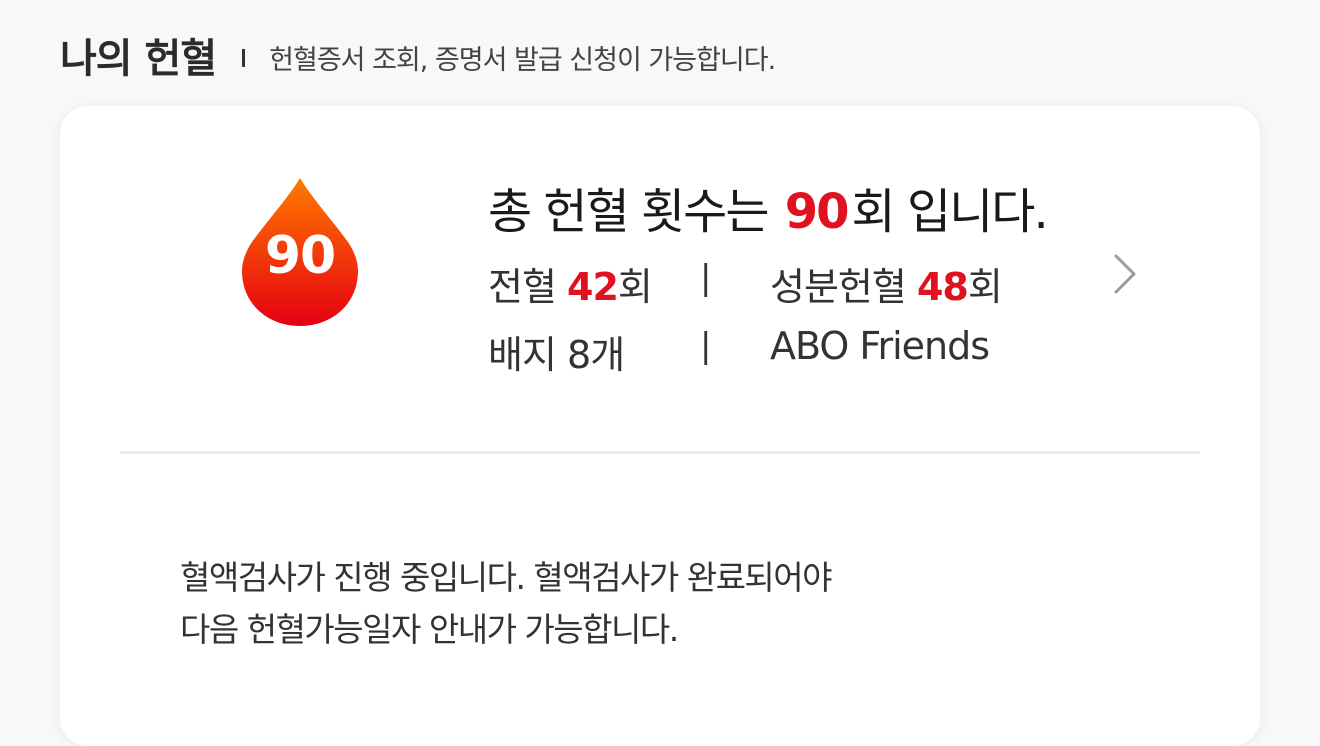  I want to click on page-title: 나의 헌혈, so click(138, 59).